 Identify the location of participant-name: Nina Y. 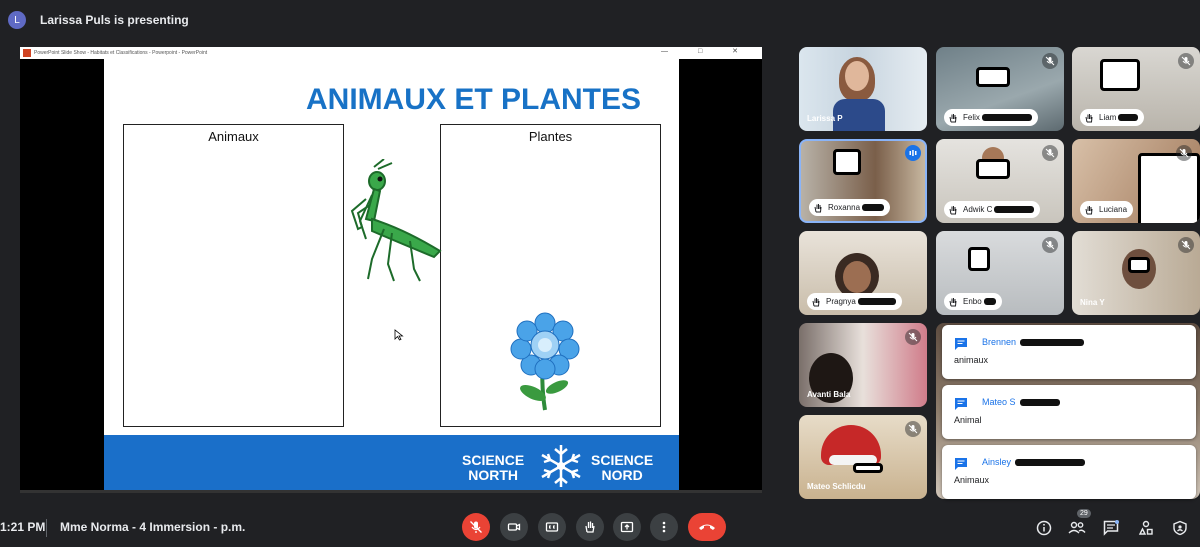
(1092, 302).